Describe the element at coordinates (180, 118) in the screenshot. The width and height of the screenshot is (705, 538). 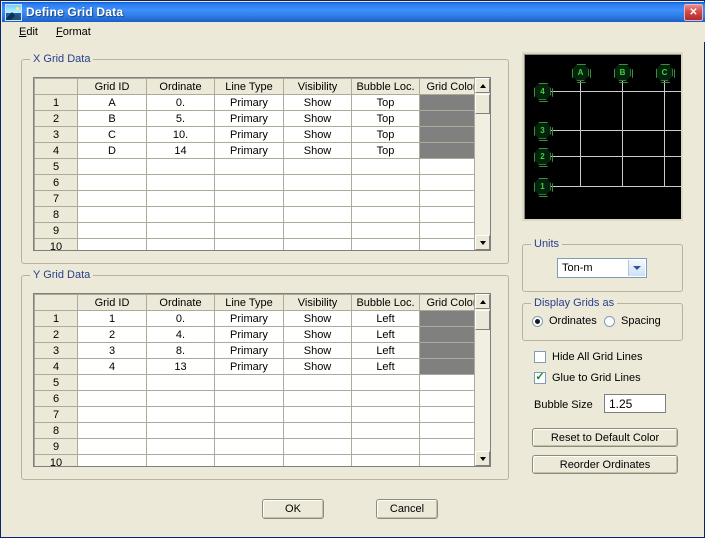
I see `cell-ordinate: 5.` at that location.